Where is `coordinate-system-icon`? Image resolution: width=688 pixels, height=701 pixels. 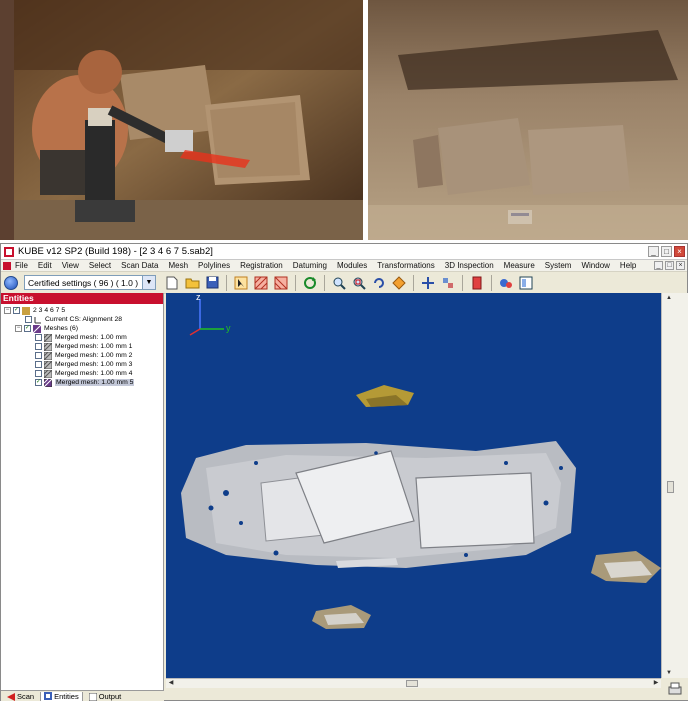 coordinate-system-icon is located at coordinates (37, 319).